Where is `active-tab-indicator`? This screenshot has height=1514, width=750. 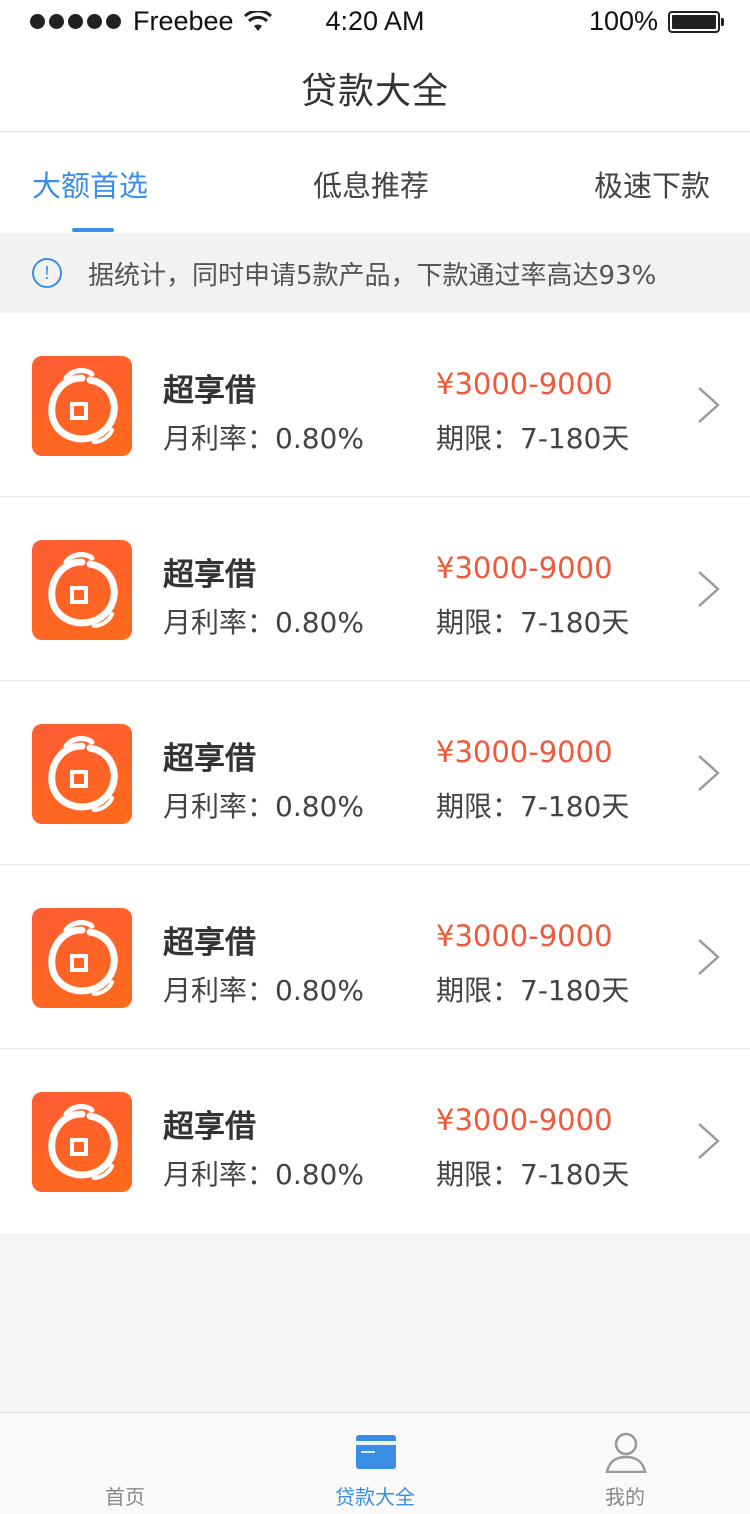
active-tab-indicator is located at coordinates (93, 230).